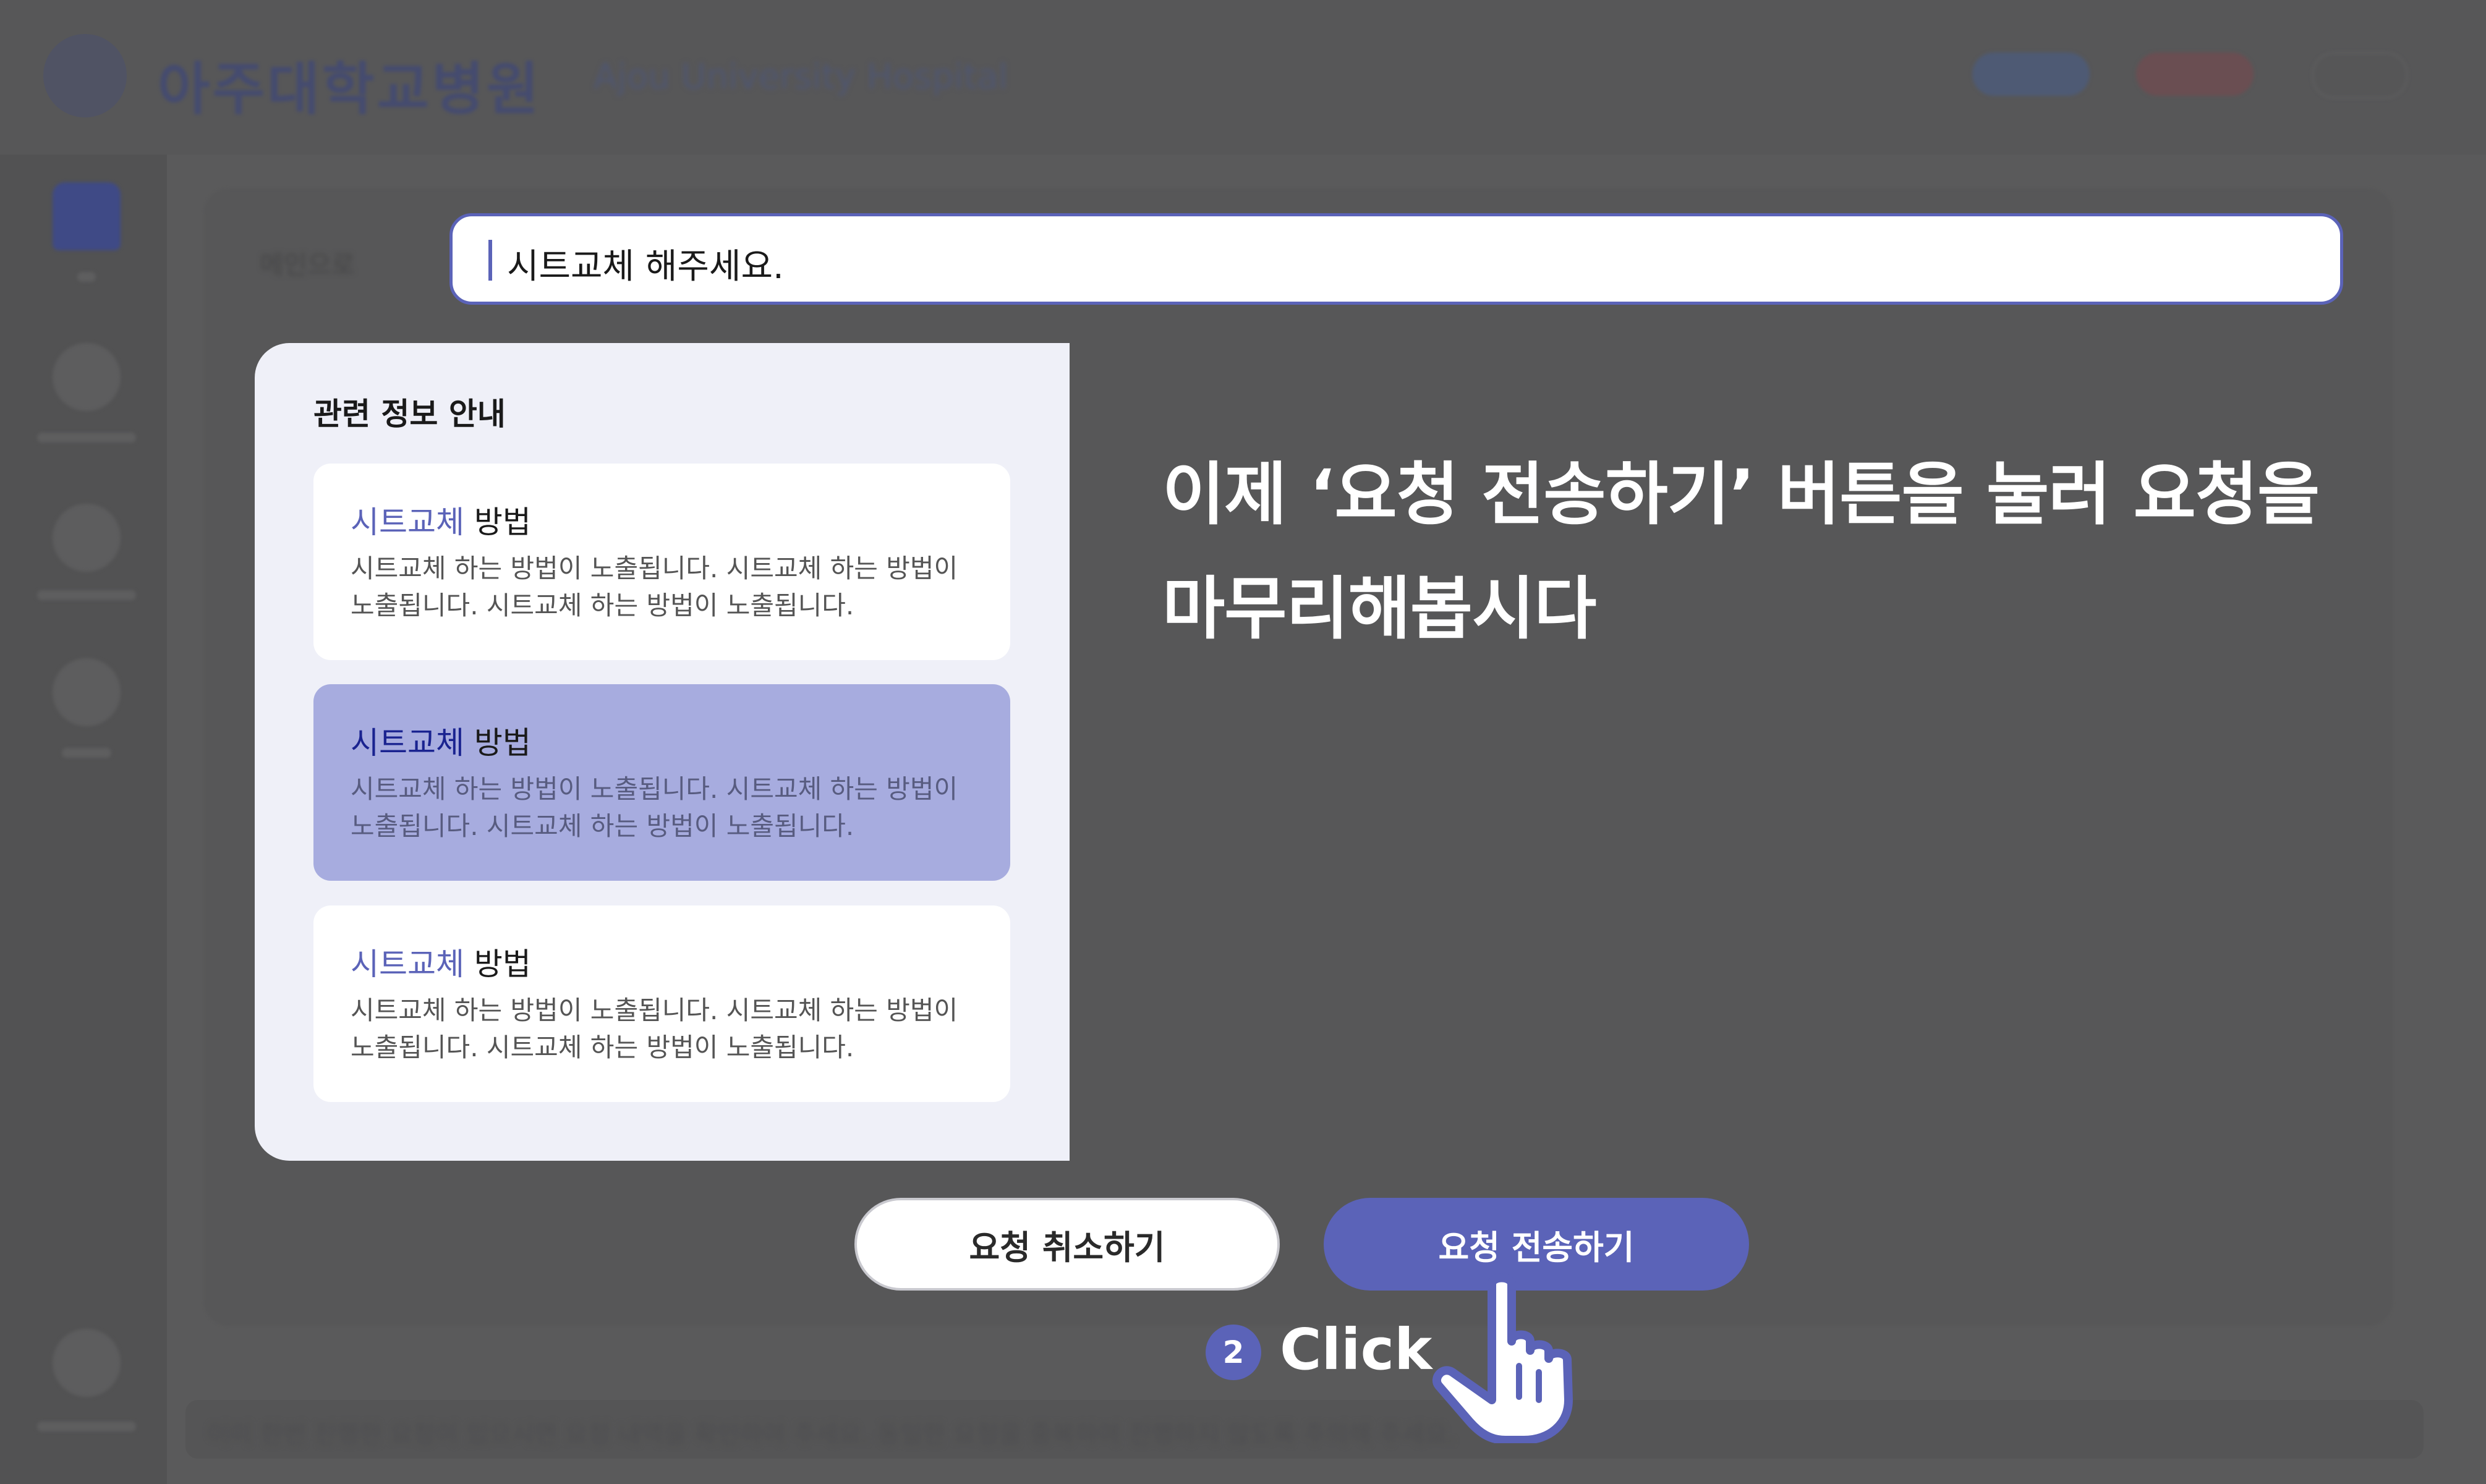 This screenshot has height=1484, width=2486. Describe the element at coordinates (409, 414) in the screenshot. I see `related-info-title: 관련 정보 안내` at that location.